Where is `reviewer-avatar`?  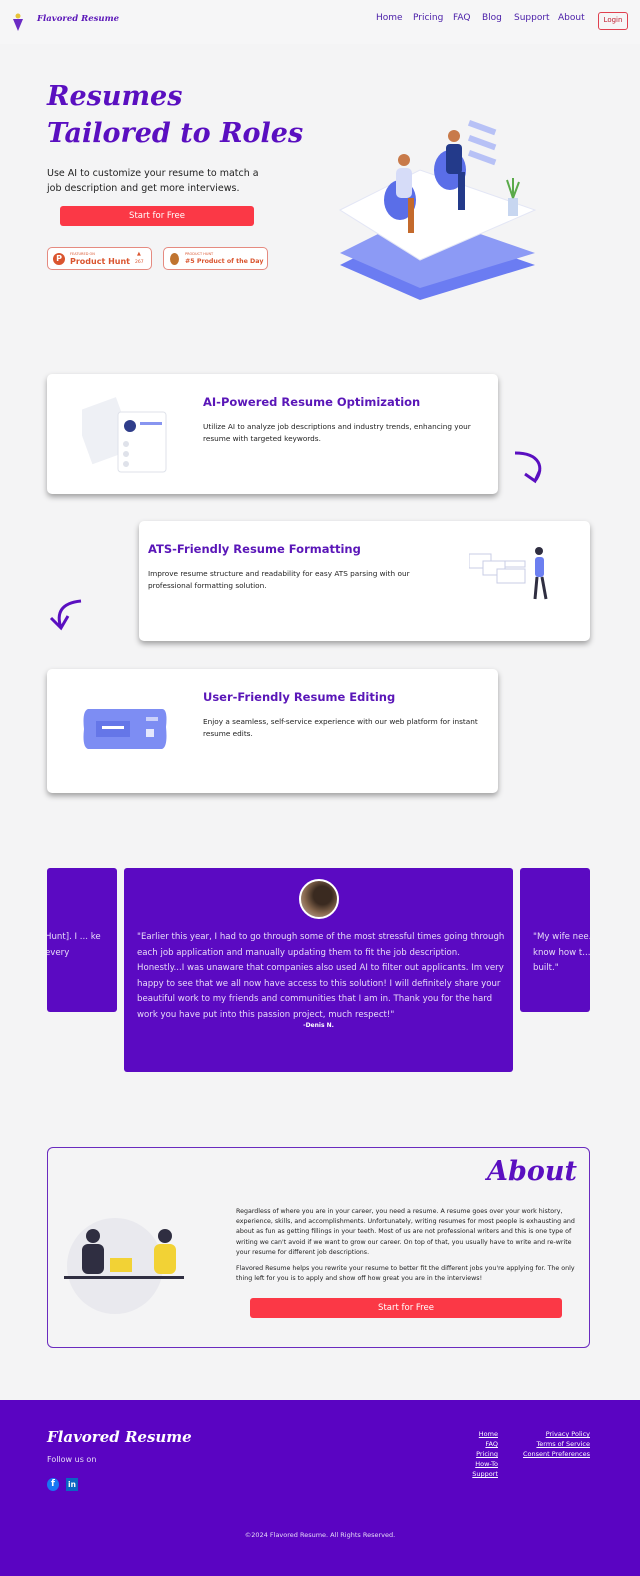
reviewer-avatar is located at coordinates (319, 899).